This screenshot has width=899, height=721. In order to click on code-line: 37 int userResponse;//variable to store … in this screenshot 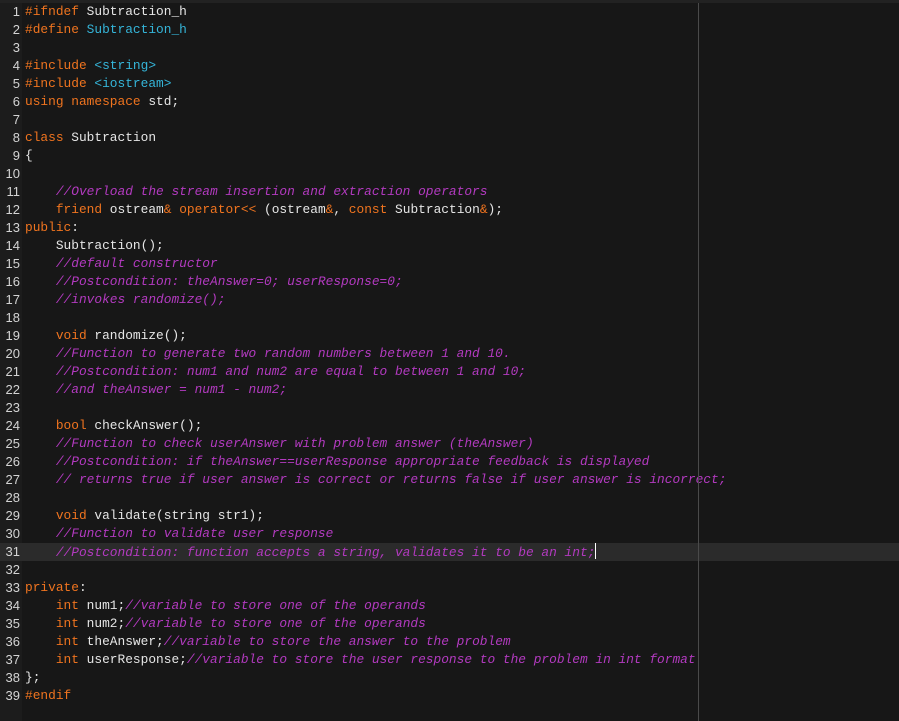, I will do `click(449, 660)`.